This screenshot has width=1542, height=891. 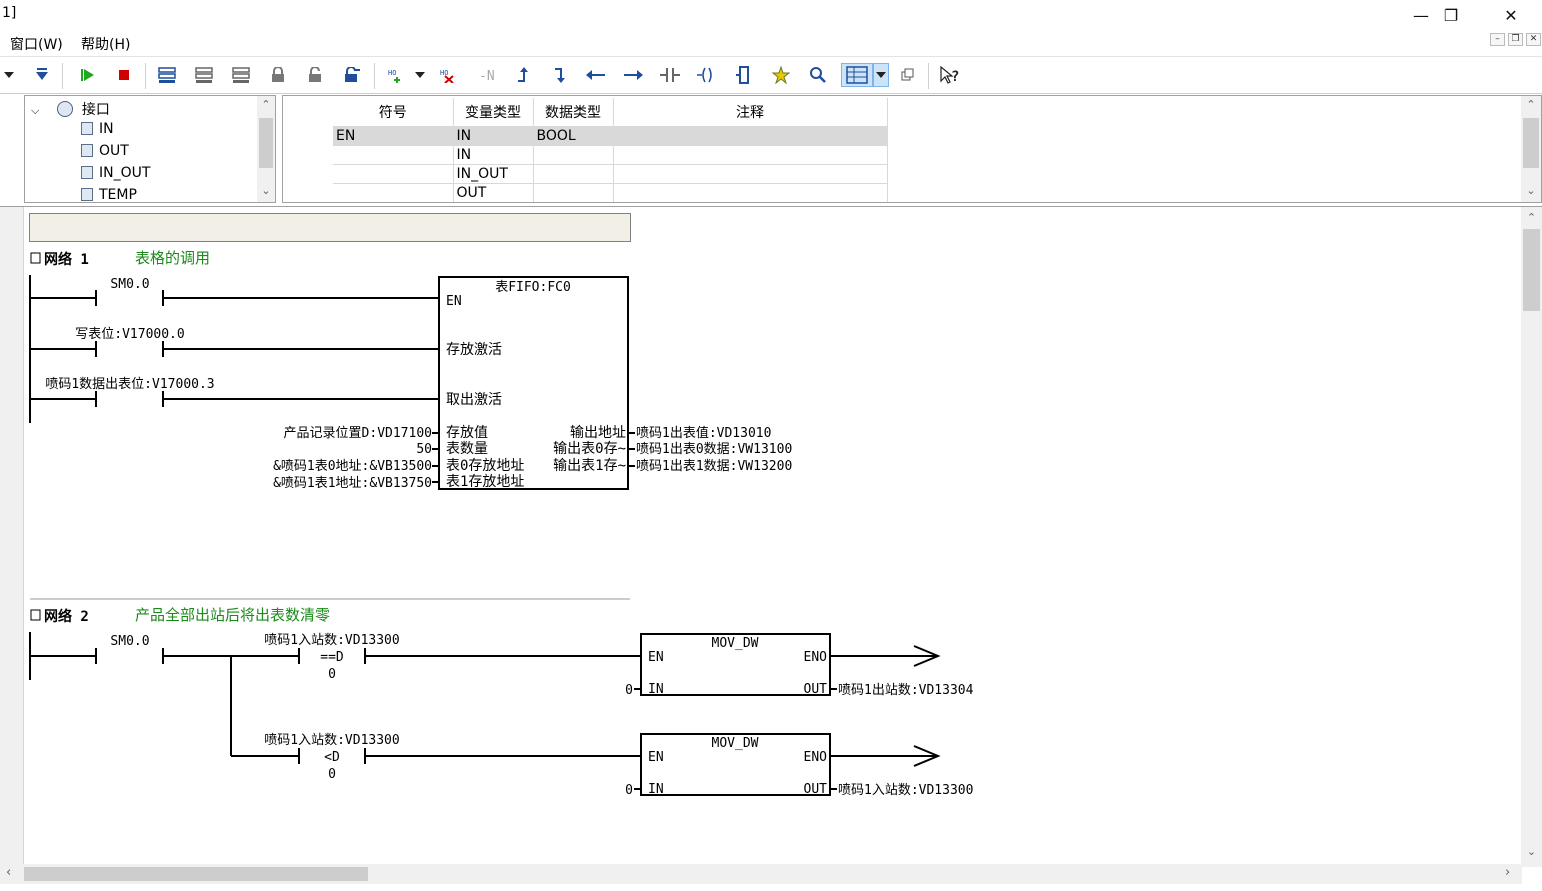 I want to click on table-row: IN, so click(x=610, y=155).